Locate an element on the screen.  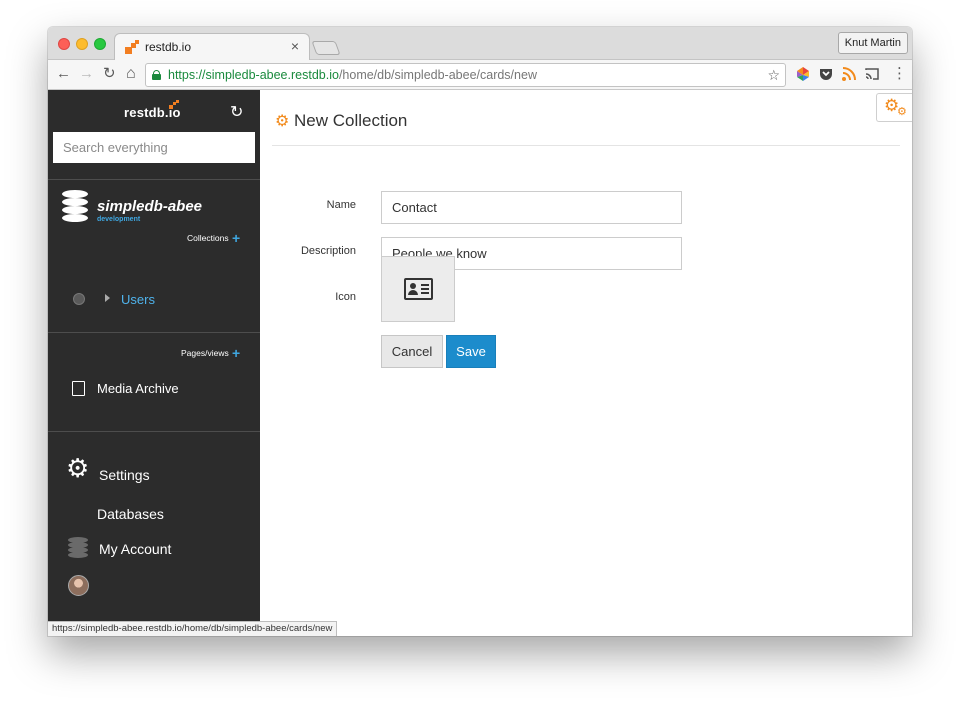
lock-icon is located at coordinates (156, 75).